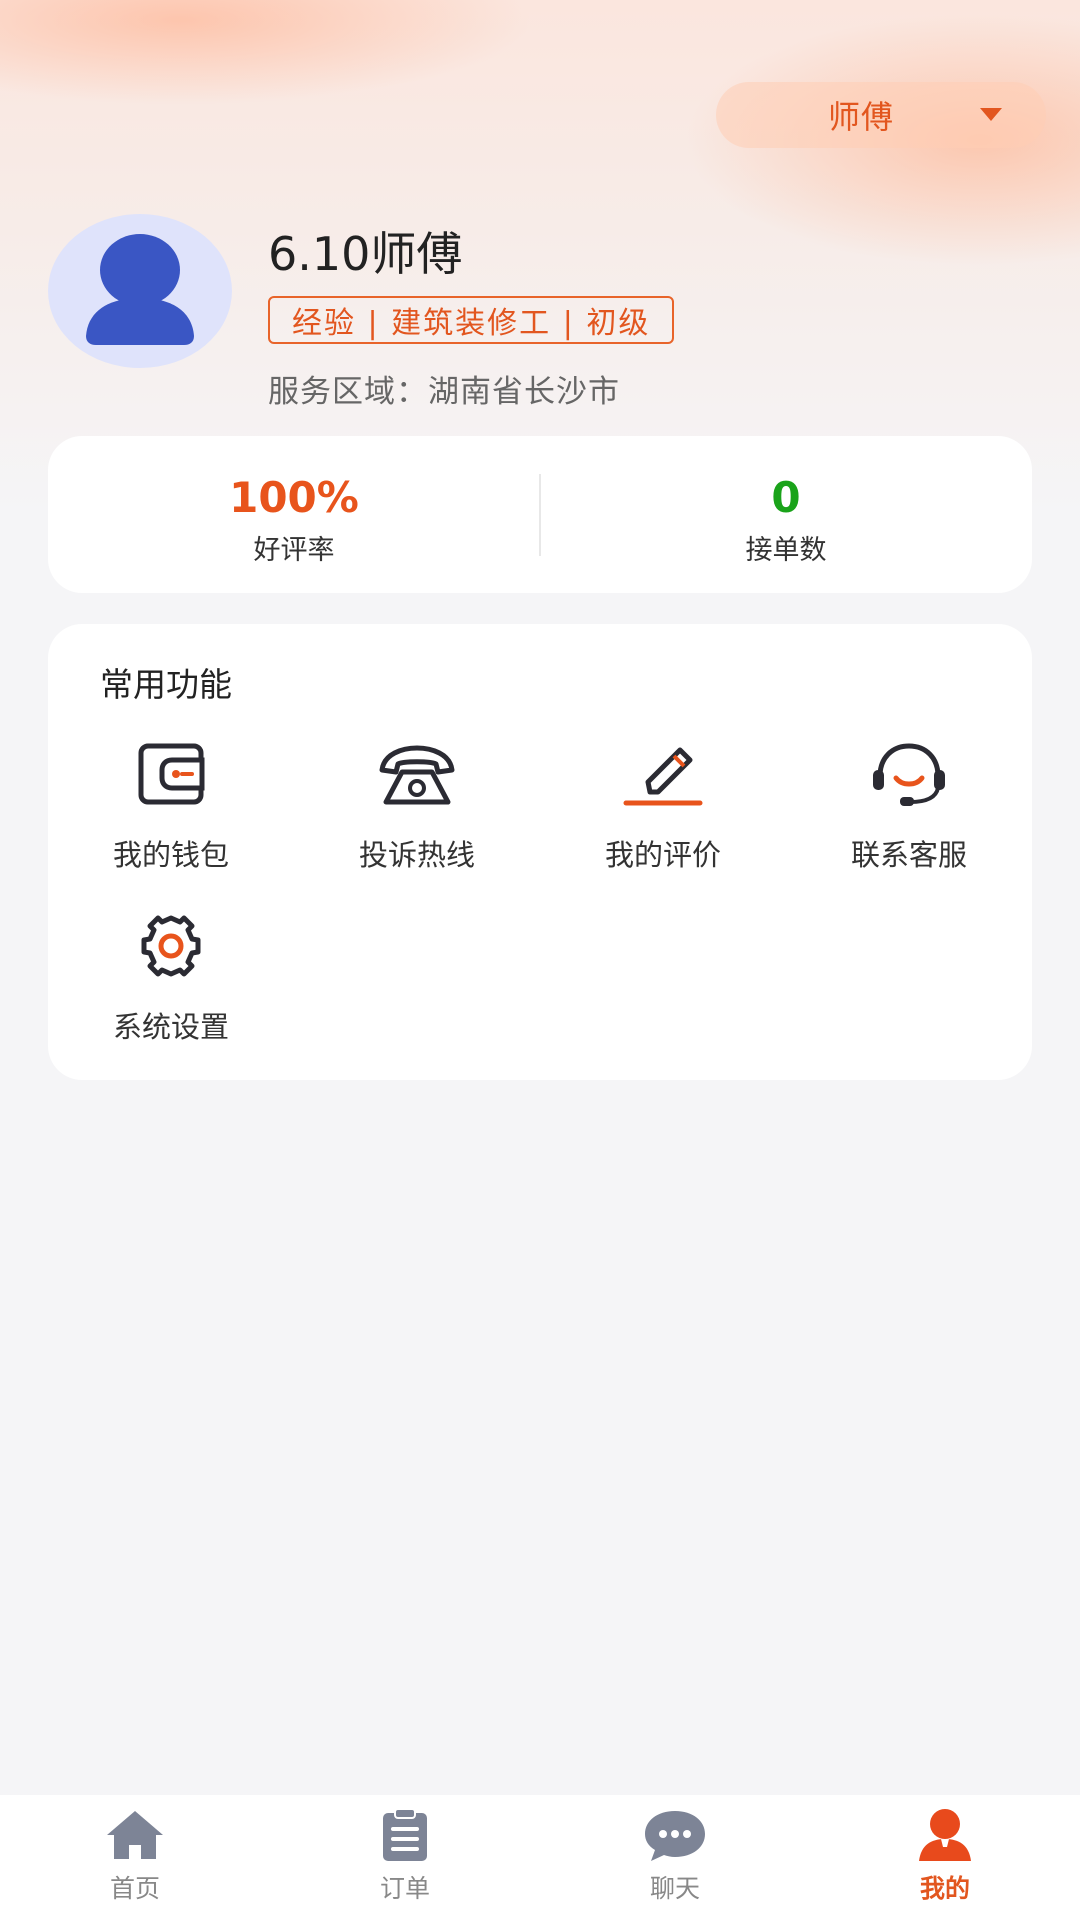 The image size is (1080, 1920). What do you see at coordinates (416, 855) in the screenshot?
I see `func-complaint-label: 投诉热线` at bounding box center [416, 855].